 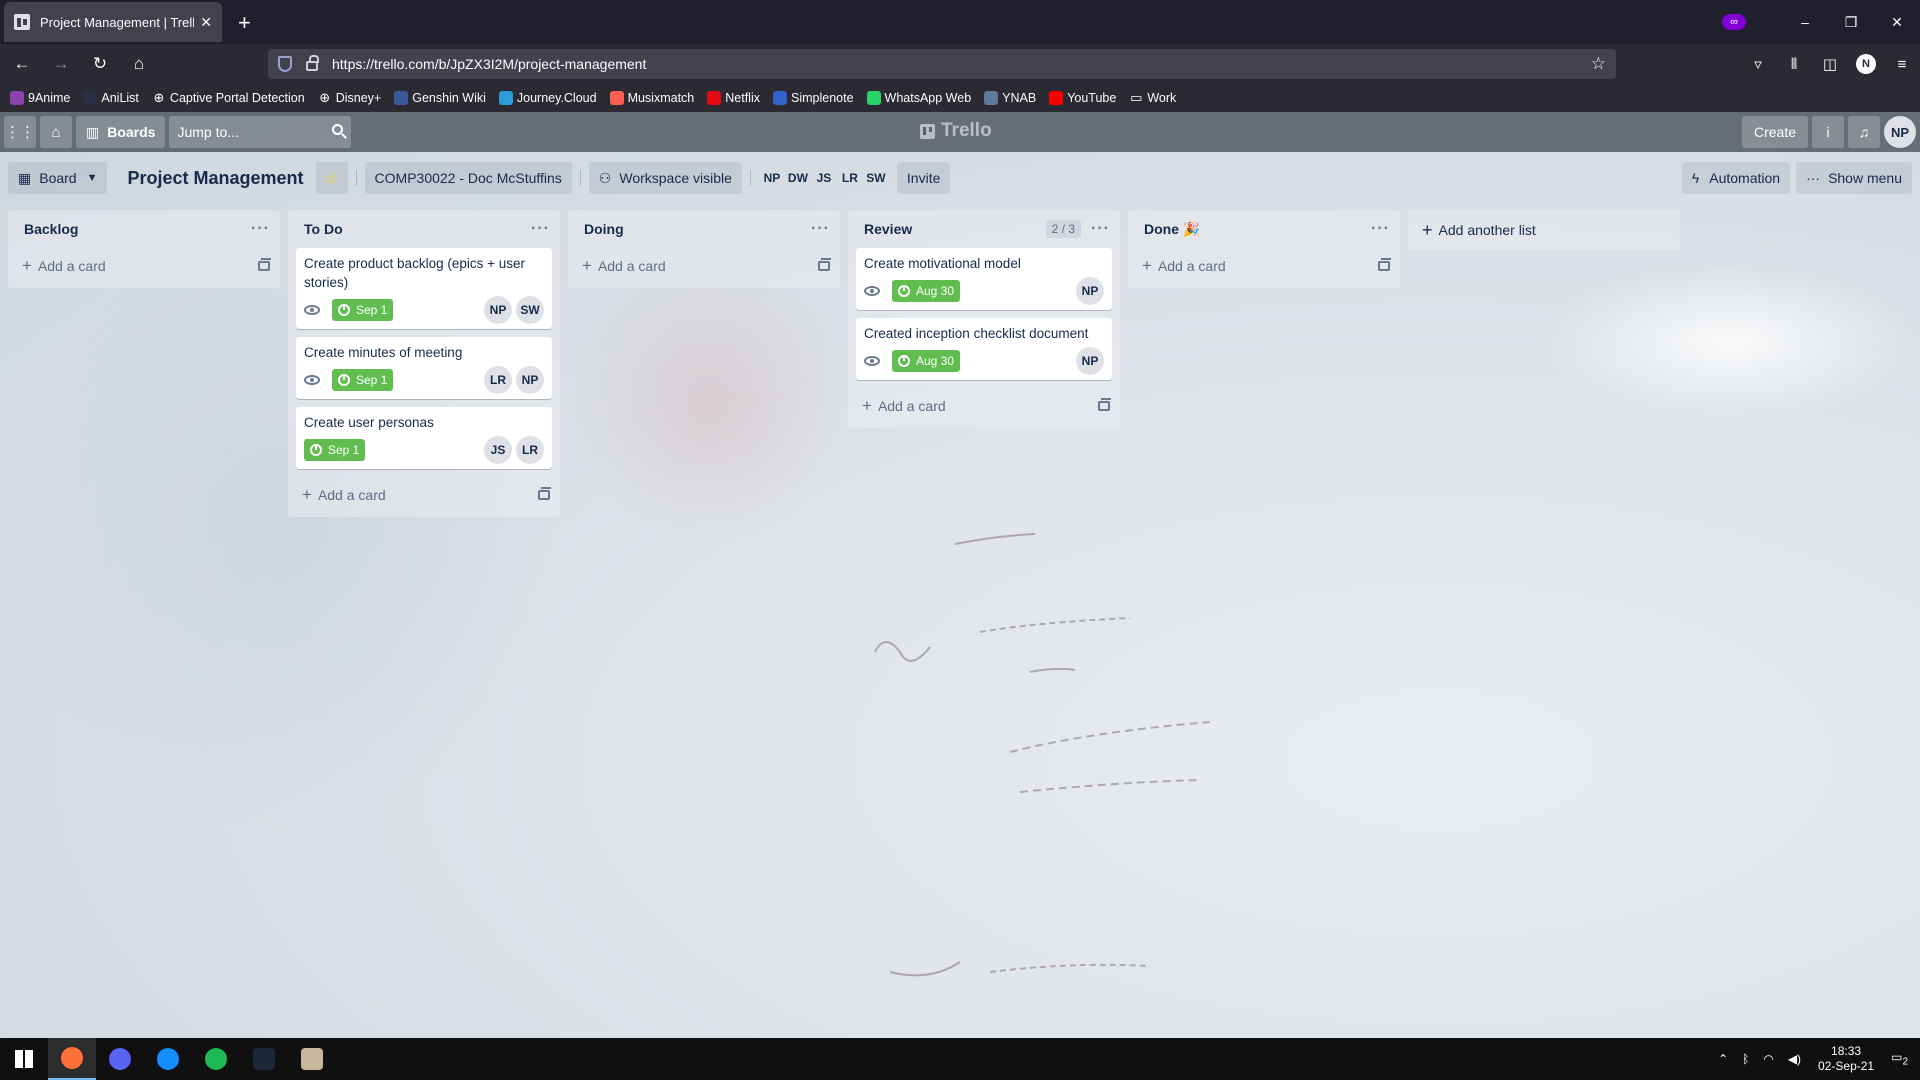 What do you see at coordinates (20, 132) in the screenshot?
I see `app-switcher-icon: ⋮⋮` at bounding box center [20, 132].